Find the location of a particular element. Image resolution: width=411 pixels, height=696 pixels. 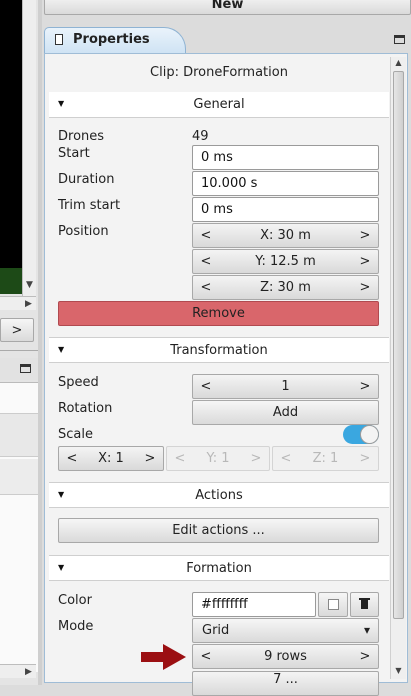

mode-label: Mode is located at coordinates (76, 626).